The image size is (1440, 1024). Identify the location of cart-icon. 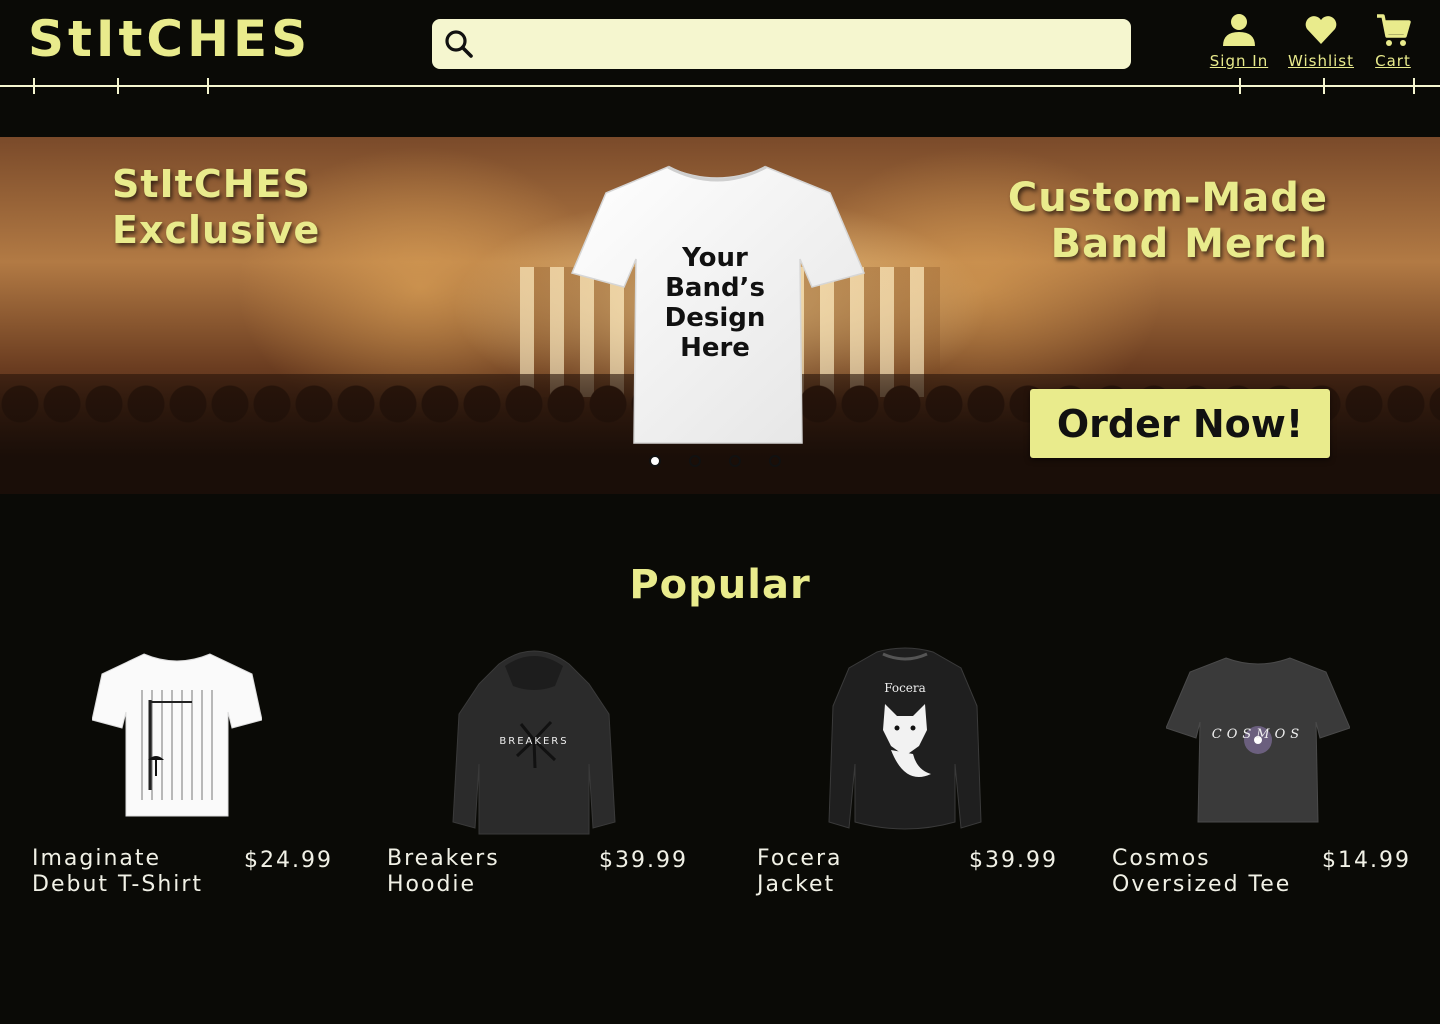
(1394, 30).